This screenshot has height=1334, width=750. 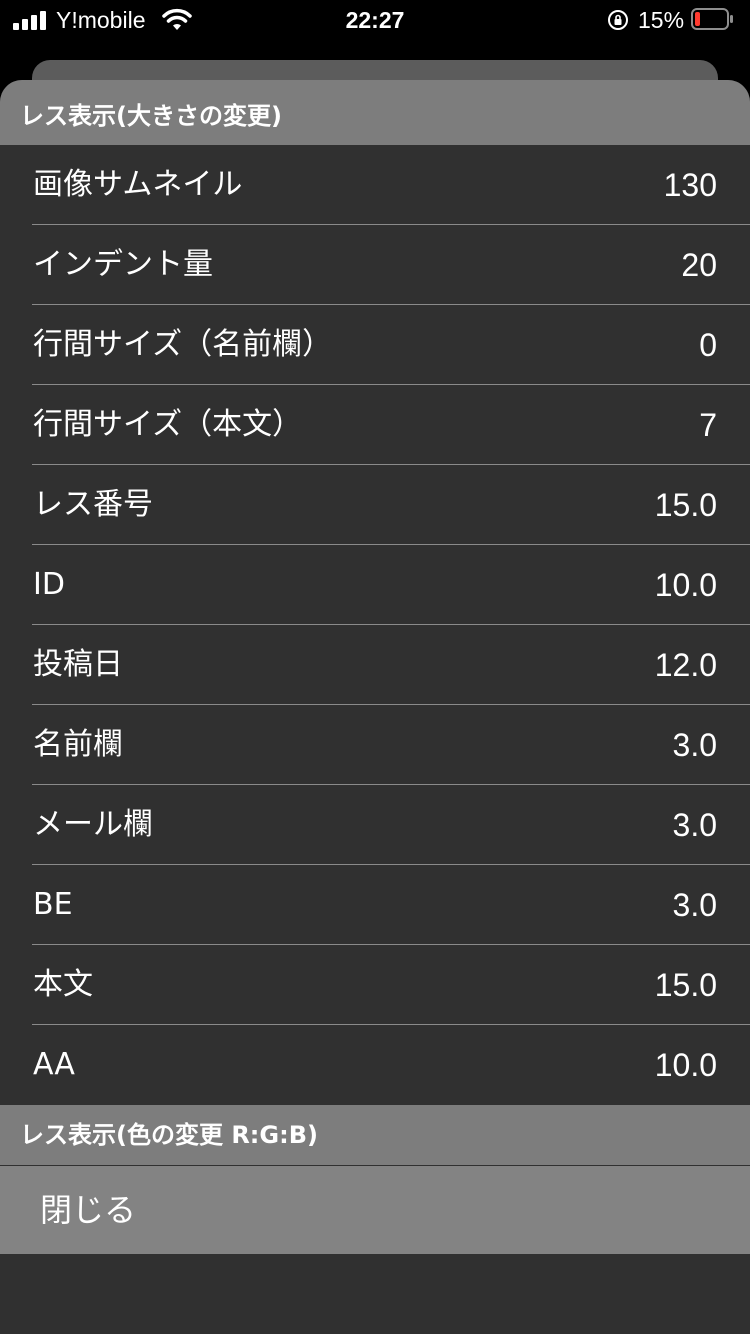 I want to click on setting-label: ID, so click(x=49, y=584).